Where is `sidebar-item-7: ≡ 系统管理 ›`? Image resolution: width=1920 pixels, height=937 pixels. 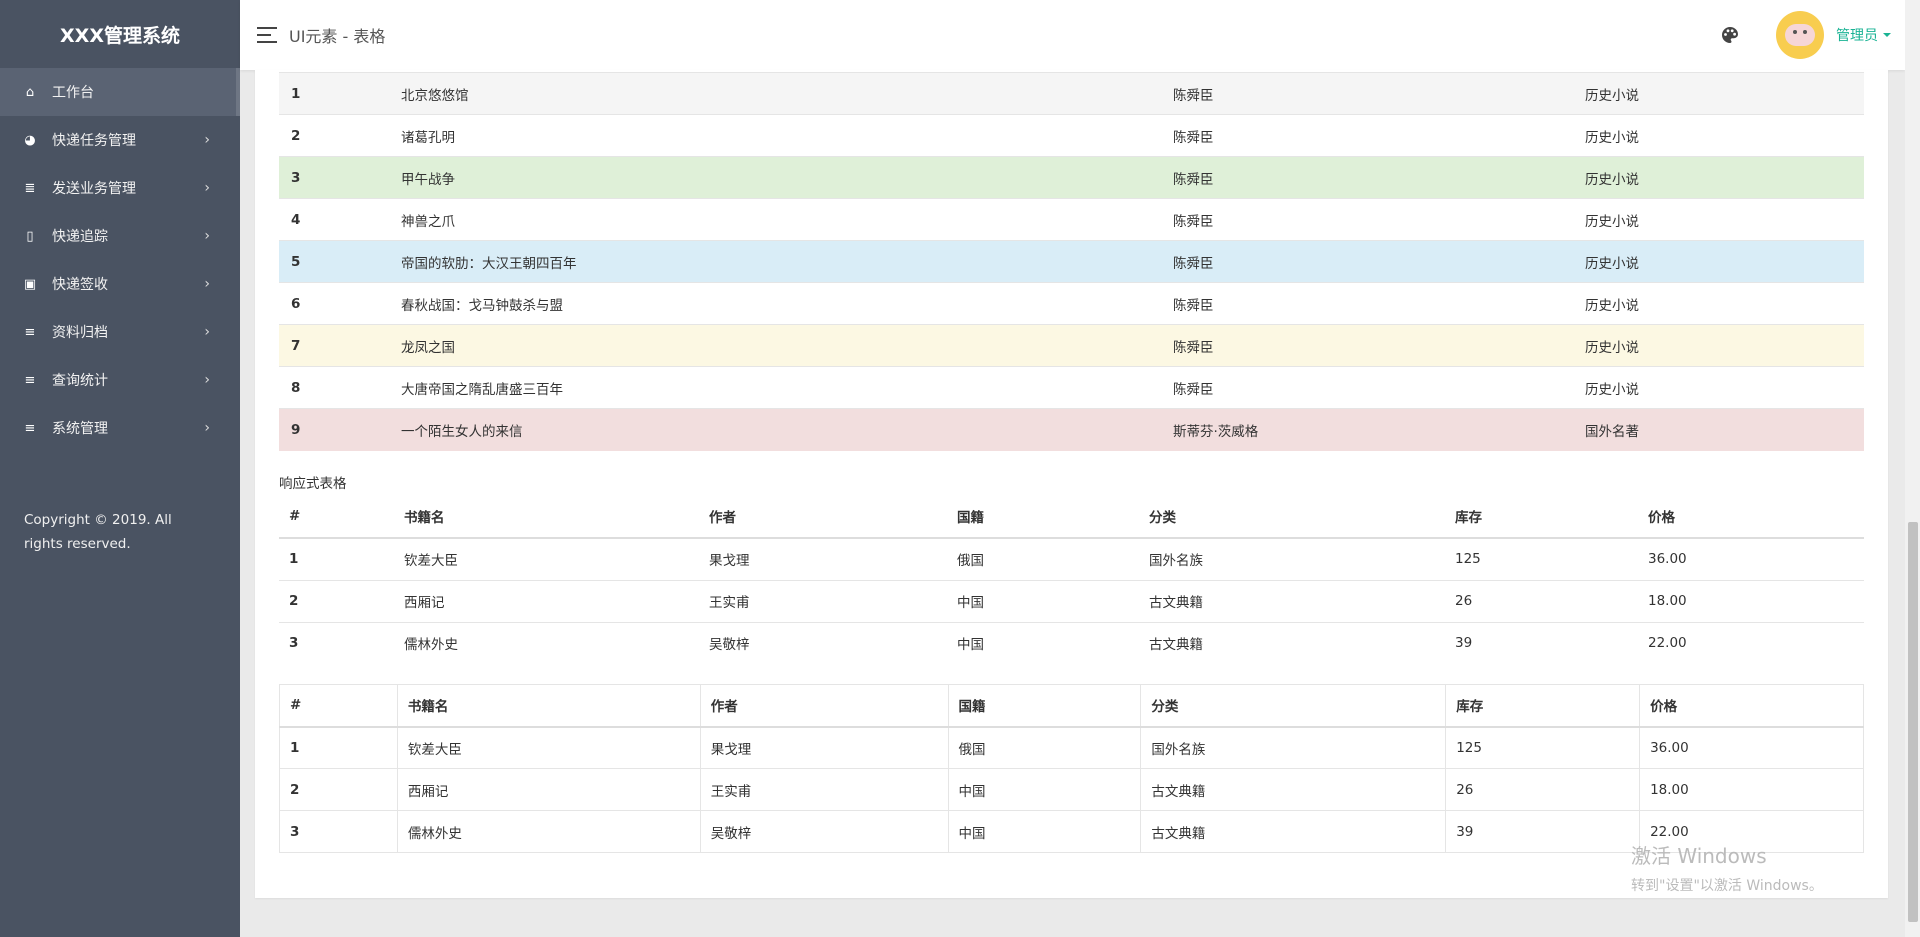 sidebar-item-7: ≡ 系统管理 › is located at coordinates (120, 428).